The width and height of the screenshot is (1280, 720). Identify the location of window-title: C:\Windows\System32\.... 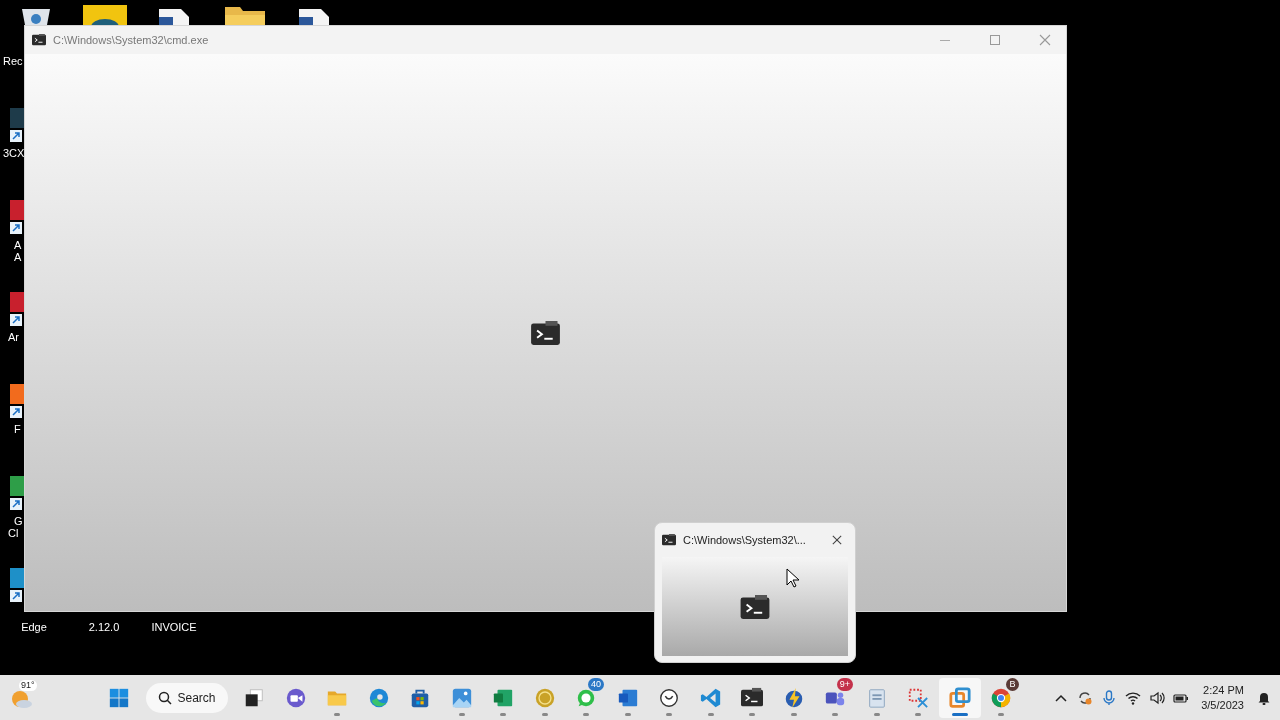
(745, 540).